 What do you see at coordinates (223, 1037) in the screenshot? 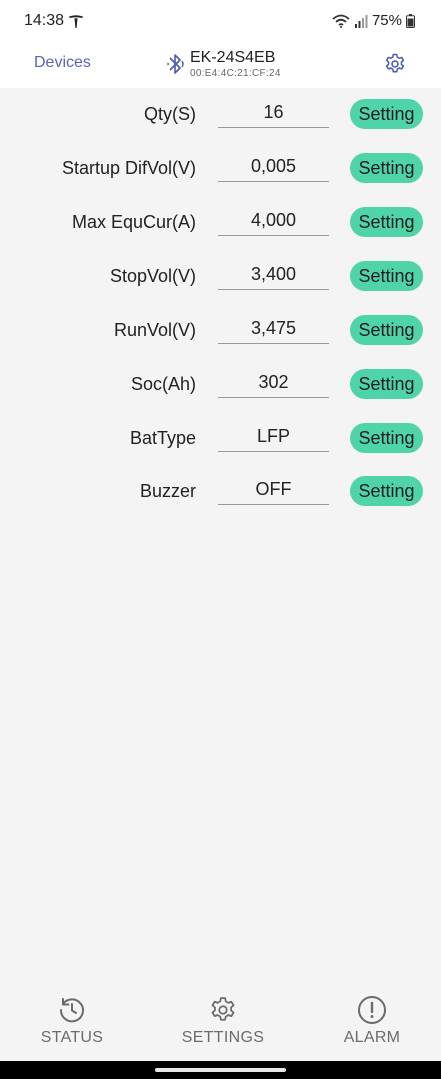
I see `nav-settings-label: SETTINGS` at bounding box center [223, 1037].